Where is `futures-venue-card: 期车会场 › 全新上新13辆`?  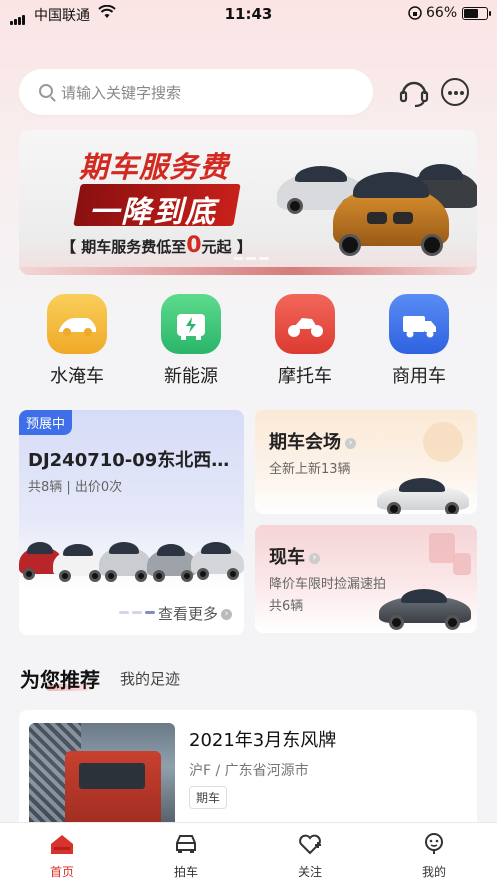
futures-venue-card: 期车会场 › 全新上新13辆 is located at coordinates (366, 462).